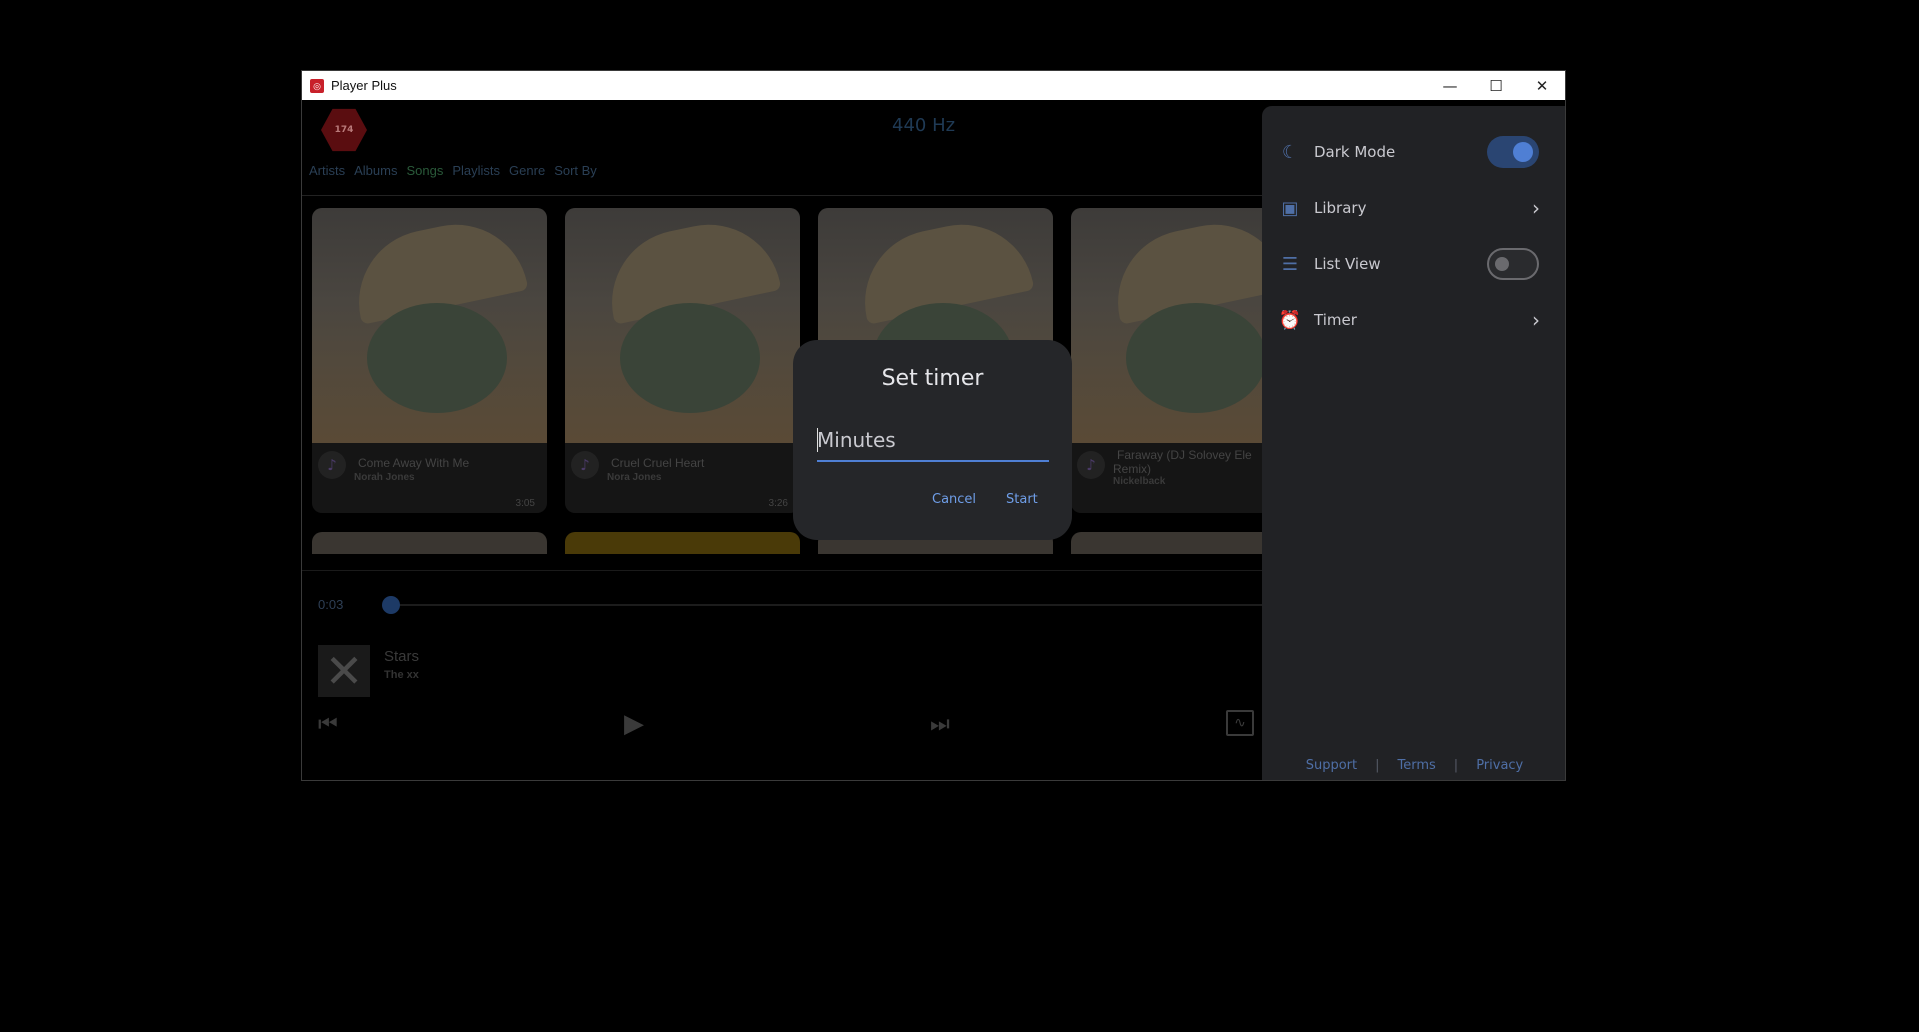 This screenshot has height=1032, width=1919. Describe the element at coordinates (317, 85) in the screenshot. I see `app-logo-icon: ◎` at that location.